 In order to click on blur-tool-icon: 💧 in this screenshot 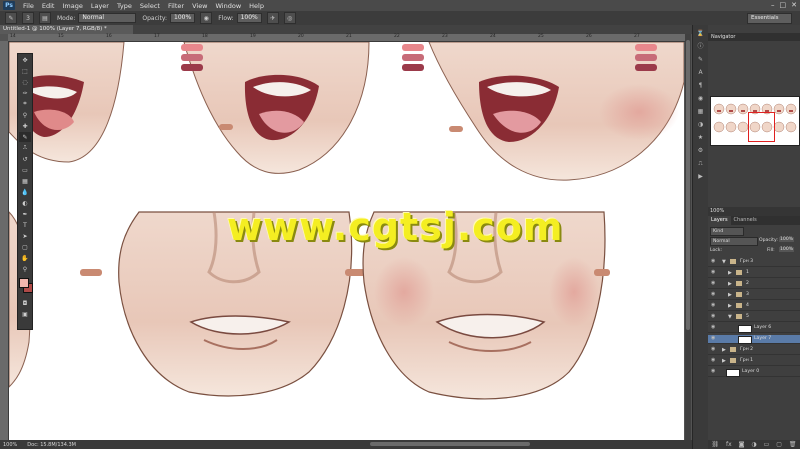, I will do `click(25, 192)`.